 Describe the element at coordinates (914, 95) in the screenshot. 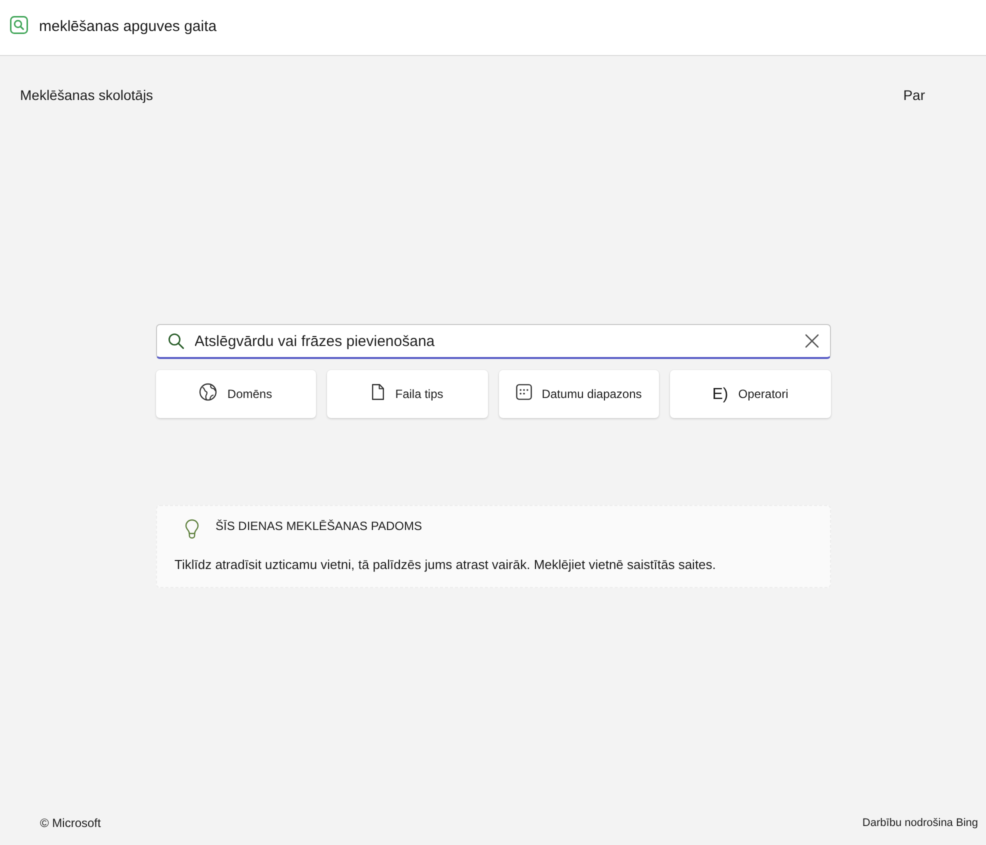

I see `about-link: Par` at that location.